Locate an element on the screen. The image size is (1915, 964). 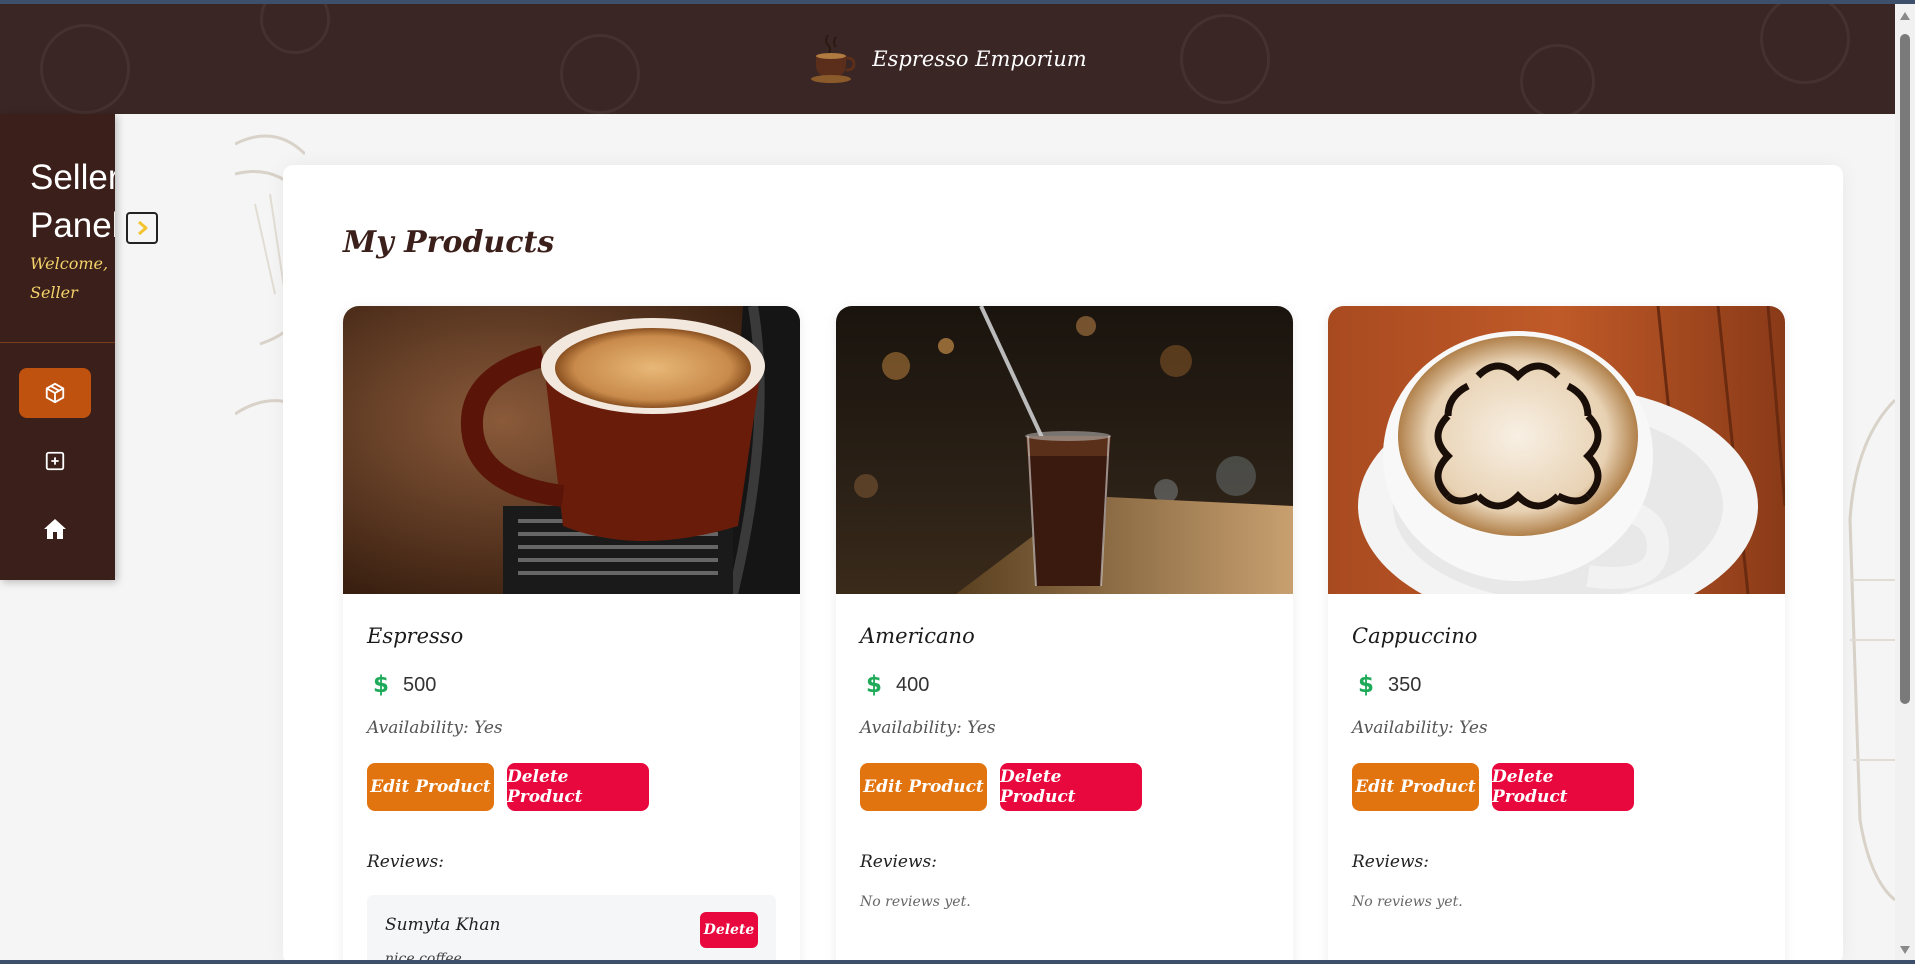
sidebar-toggle-button is located at coordinates (142, 228).